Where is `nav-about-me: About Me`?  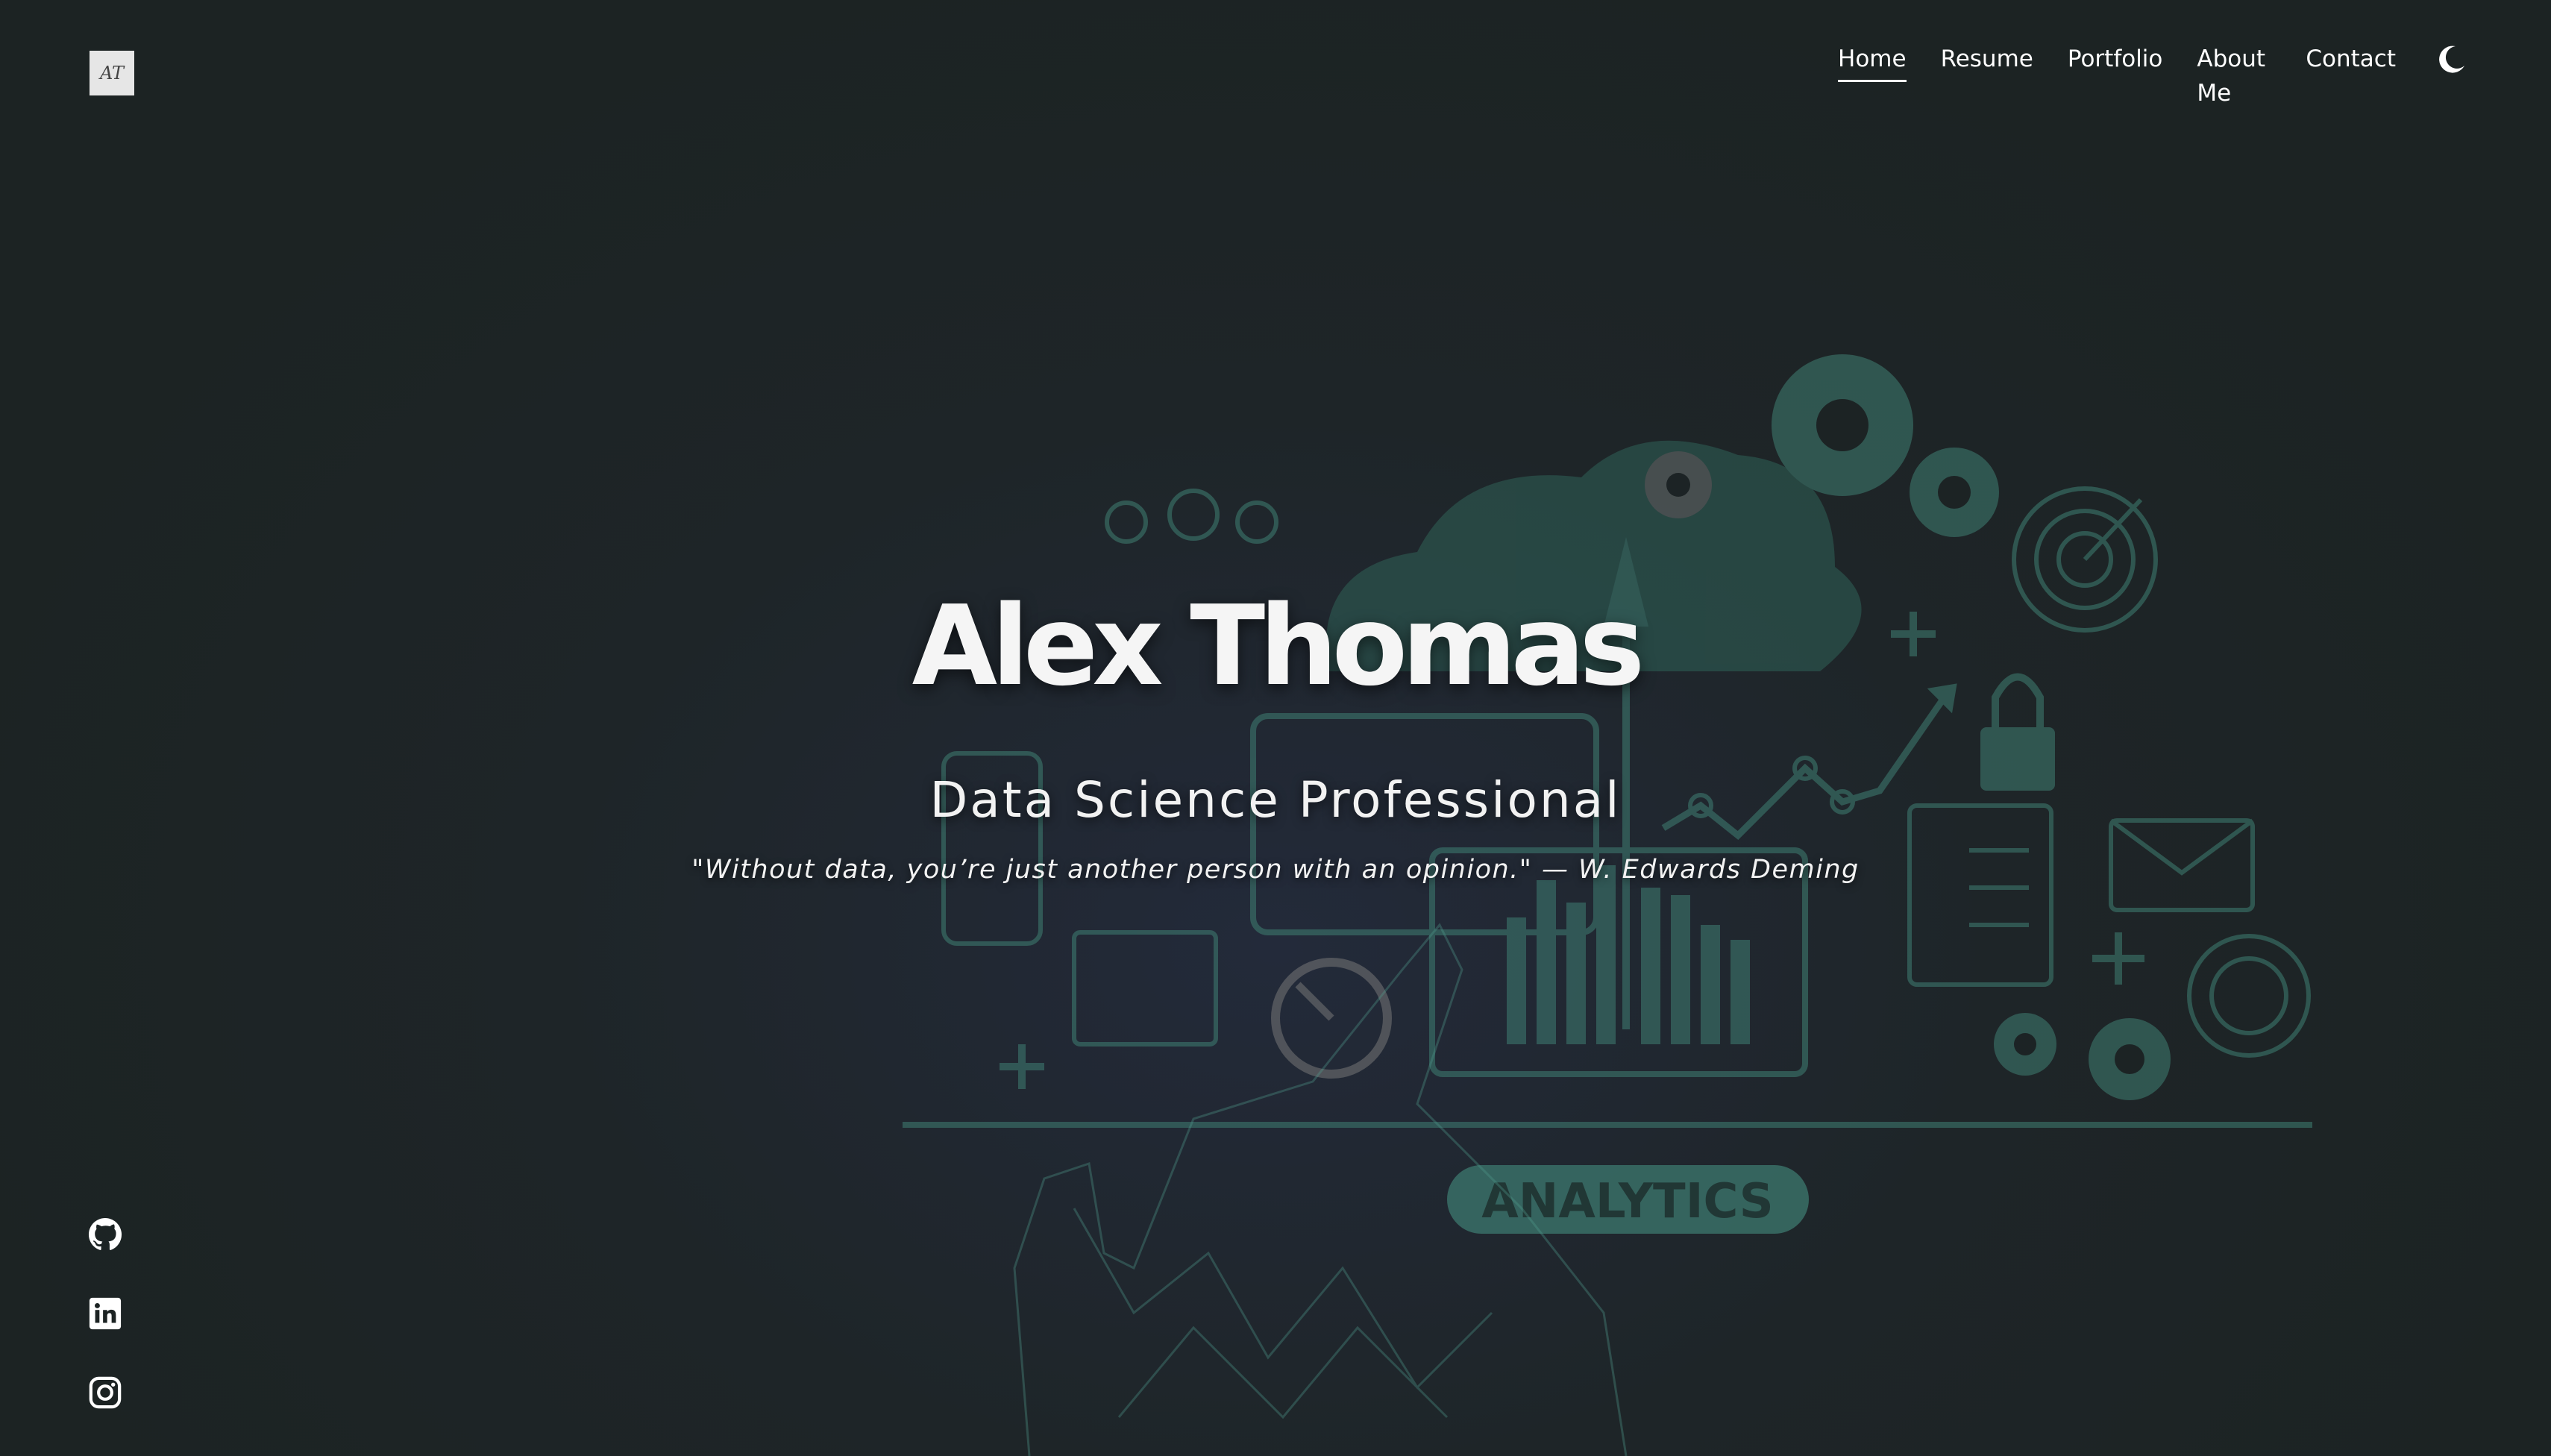 nav-about-me: About Me is located at coordinates (2234, 76).